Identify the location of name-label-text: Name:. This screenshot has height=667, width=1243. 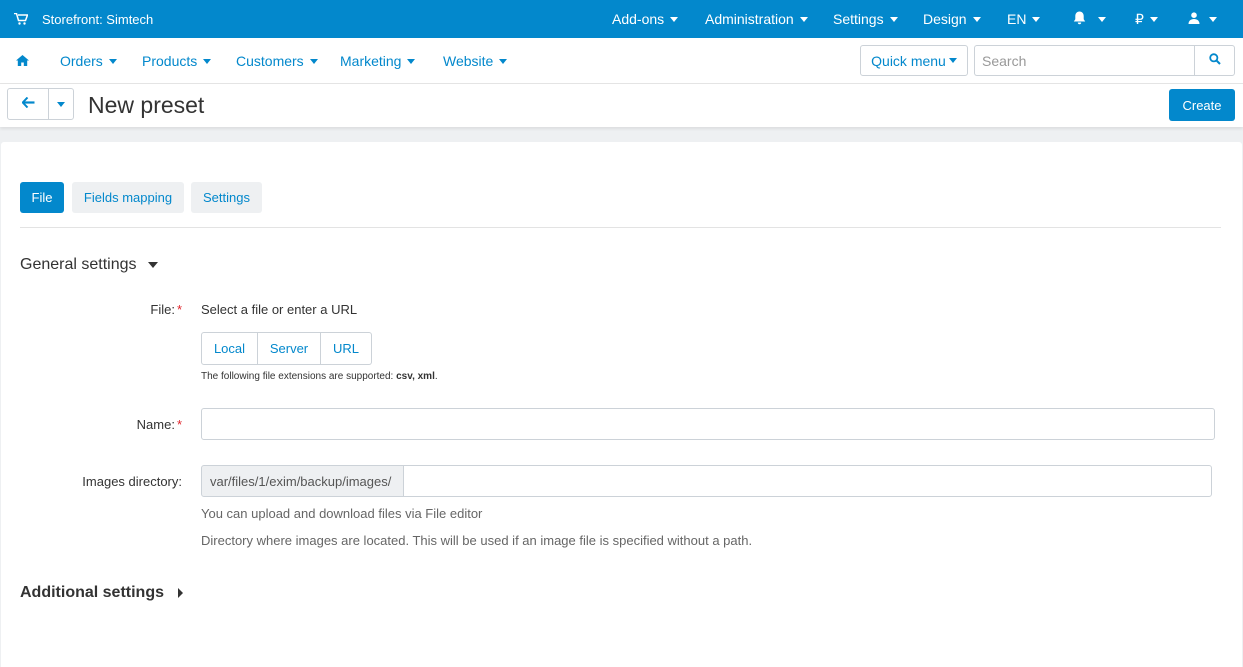
(155, 424).